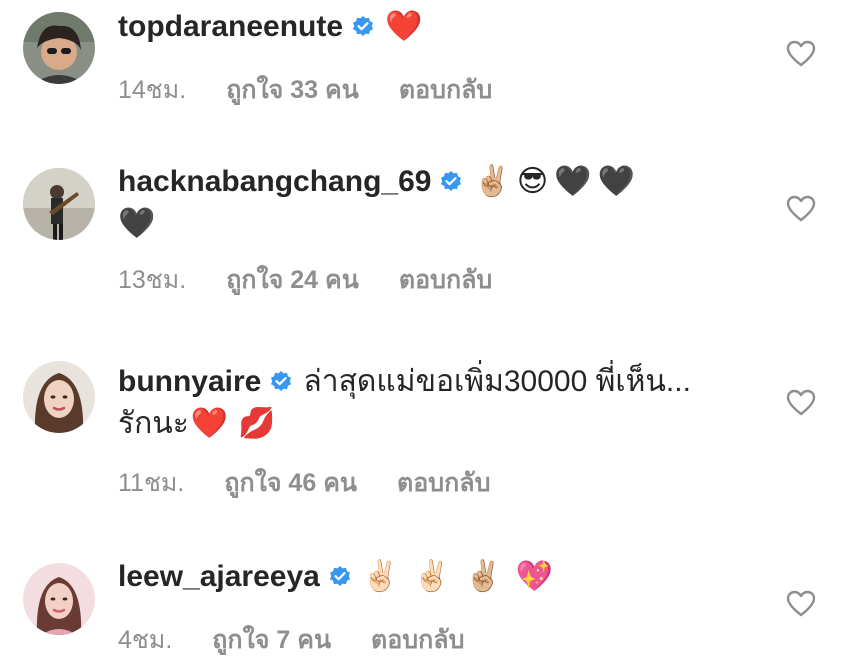  Describe the element at coordinates (532, 181) in the screenshot. I see `emoji-sunglasses-face: 😎` at that location.